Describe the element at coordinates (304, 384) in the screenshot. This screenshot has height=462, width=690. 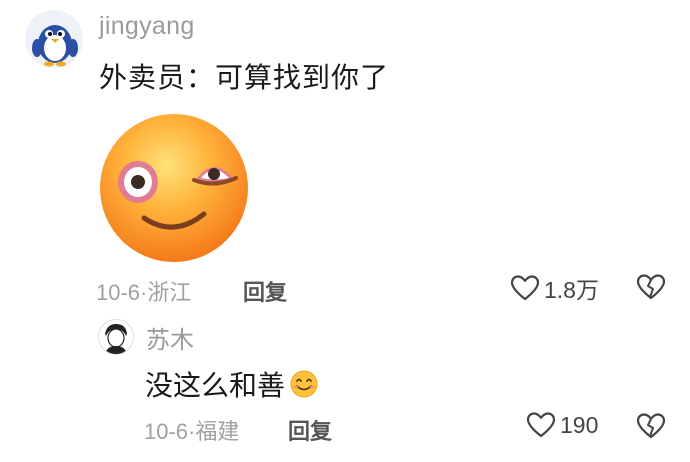
I see `smile-emoji-icon` at that location.